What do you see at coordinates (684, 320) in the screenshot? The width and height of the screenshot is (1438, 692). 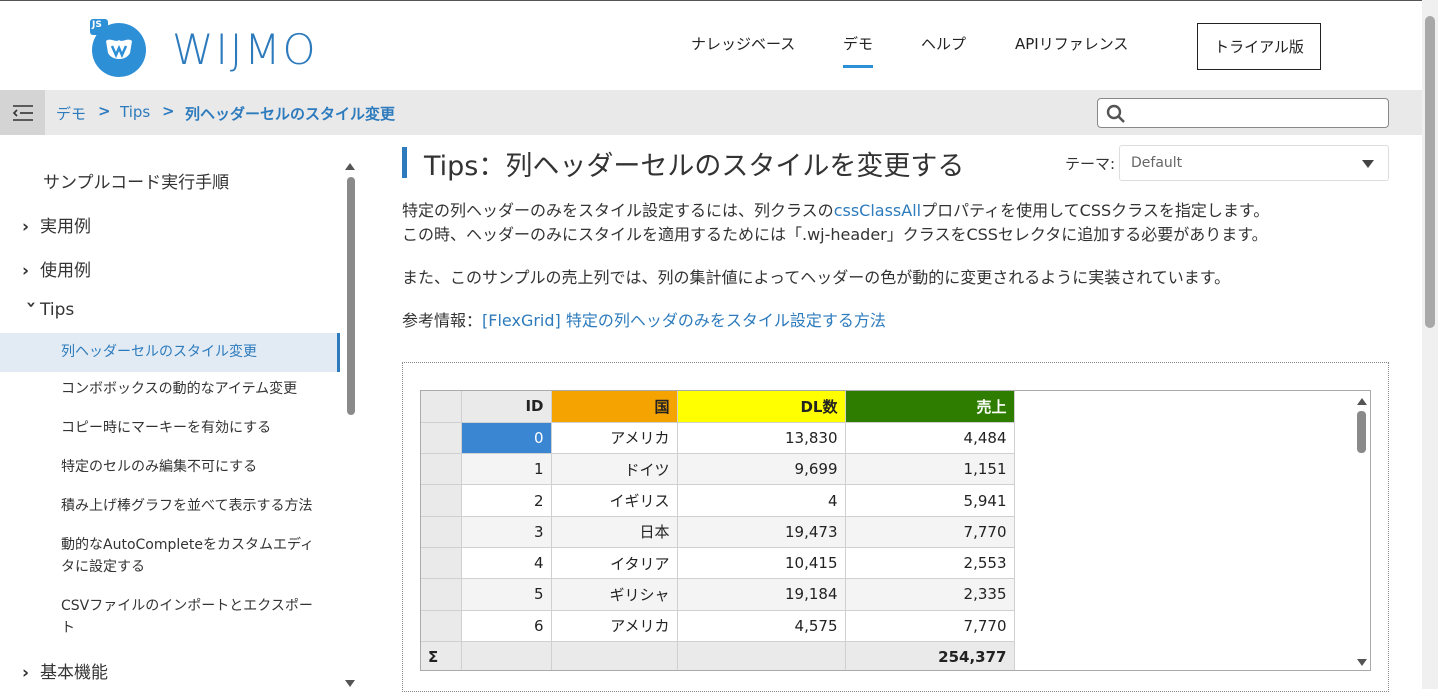 I see `reference-link: [FlexGrid] 特定の列ヘッダのみをスタイル設定する方法` at bounding box center [684, 320].